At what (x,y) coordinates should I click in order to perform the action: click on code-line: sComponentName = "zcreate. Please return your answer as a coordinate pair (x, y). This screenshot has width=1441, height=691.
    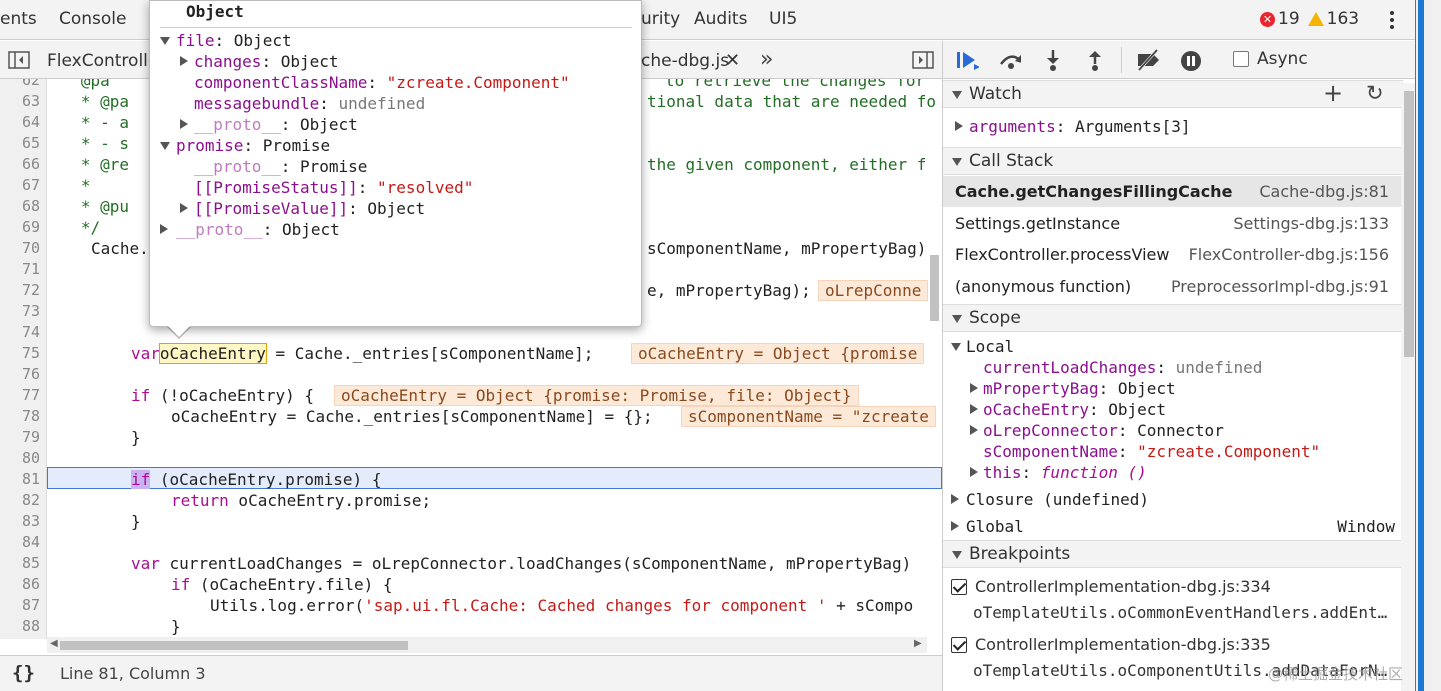
    Looking at the image, I should click on (808, 416).